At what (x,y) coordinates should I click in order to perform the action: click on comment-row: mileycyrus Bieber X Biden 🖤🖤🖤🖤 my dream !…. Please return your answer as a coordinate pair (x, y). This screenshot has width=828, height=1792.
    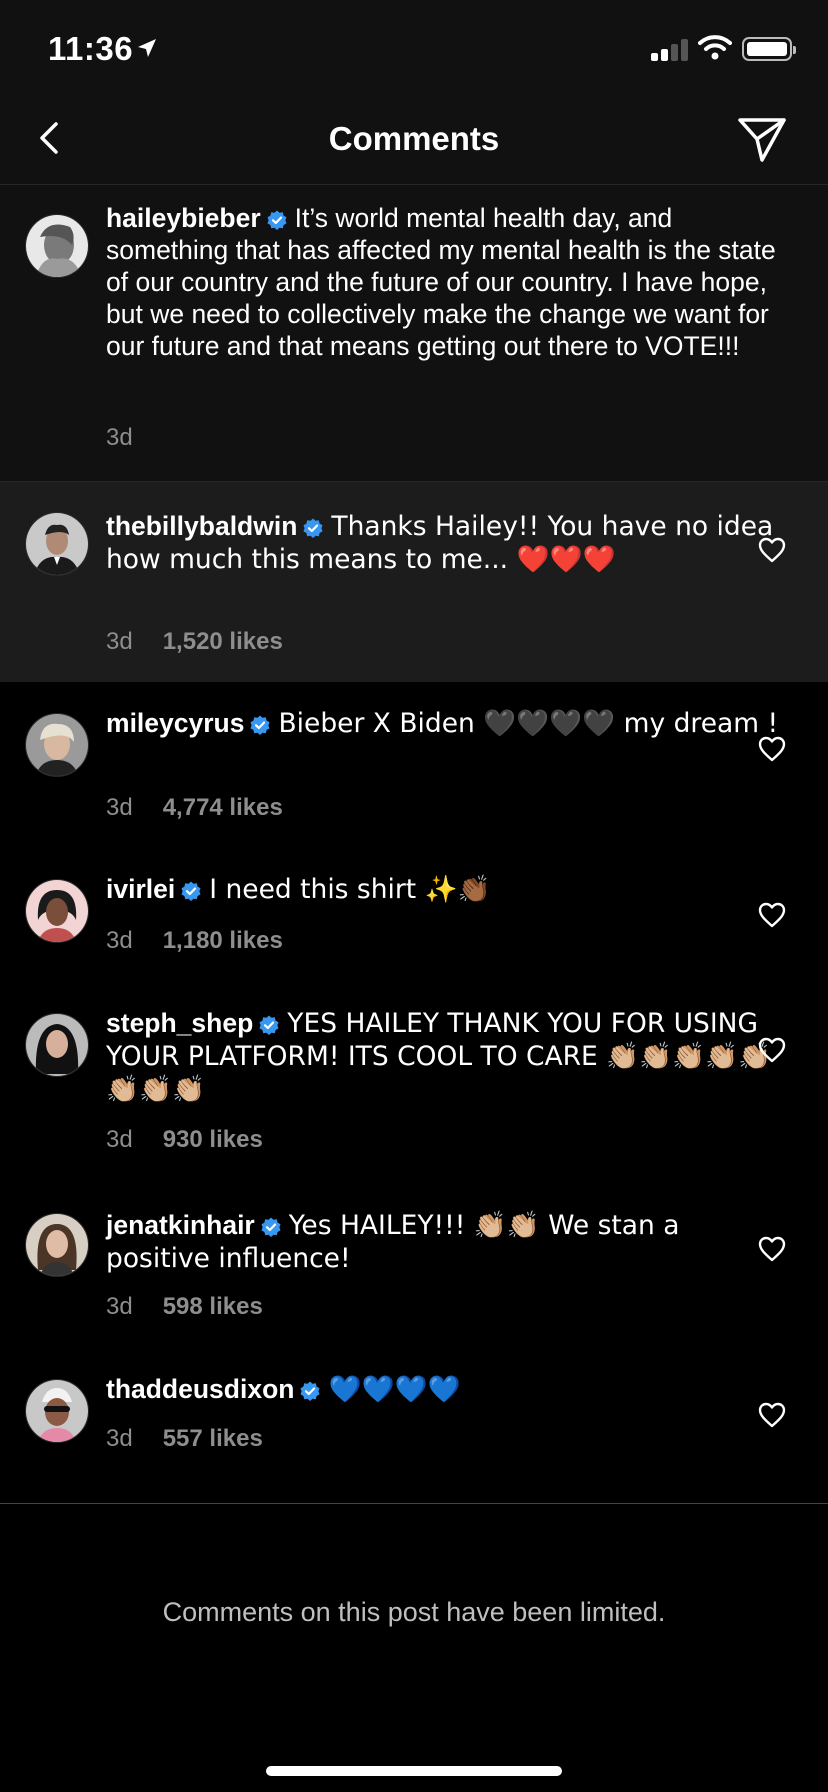
    Looking at the image, I should click on (414, 765).